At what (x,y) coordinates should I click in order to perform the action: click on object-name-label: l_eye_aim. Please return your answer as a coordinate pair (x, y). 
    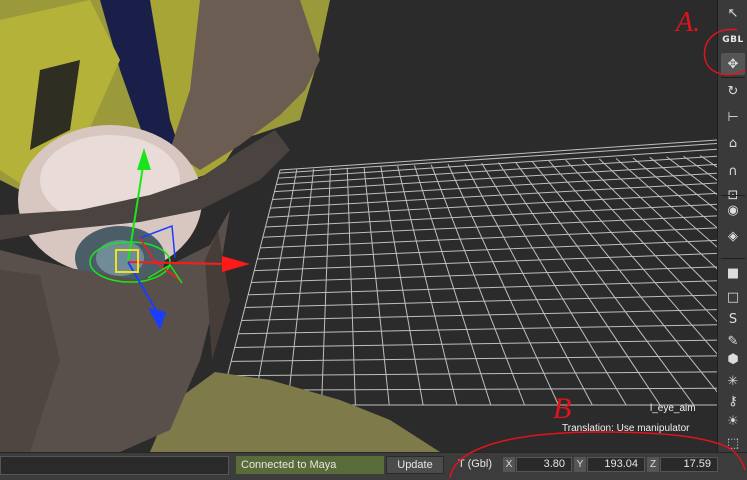
    Looking at the image, I should click on (673, 408).